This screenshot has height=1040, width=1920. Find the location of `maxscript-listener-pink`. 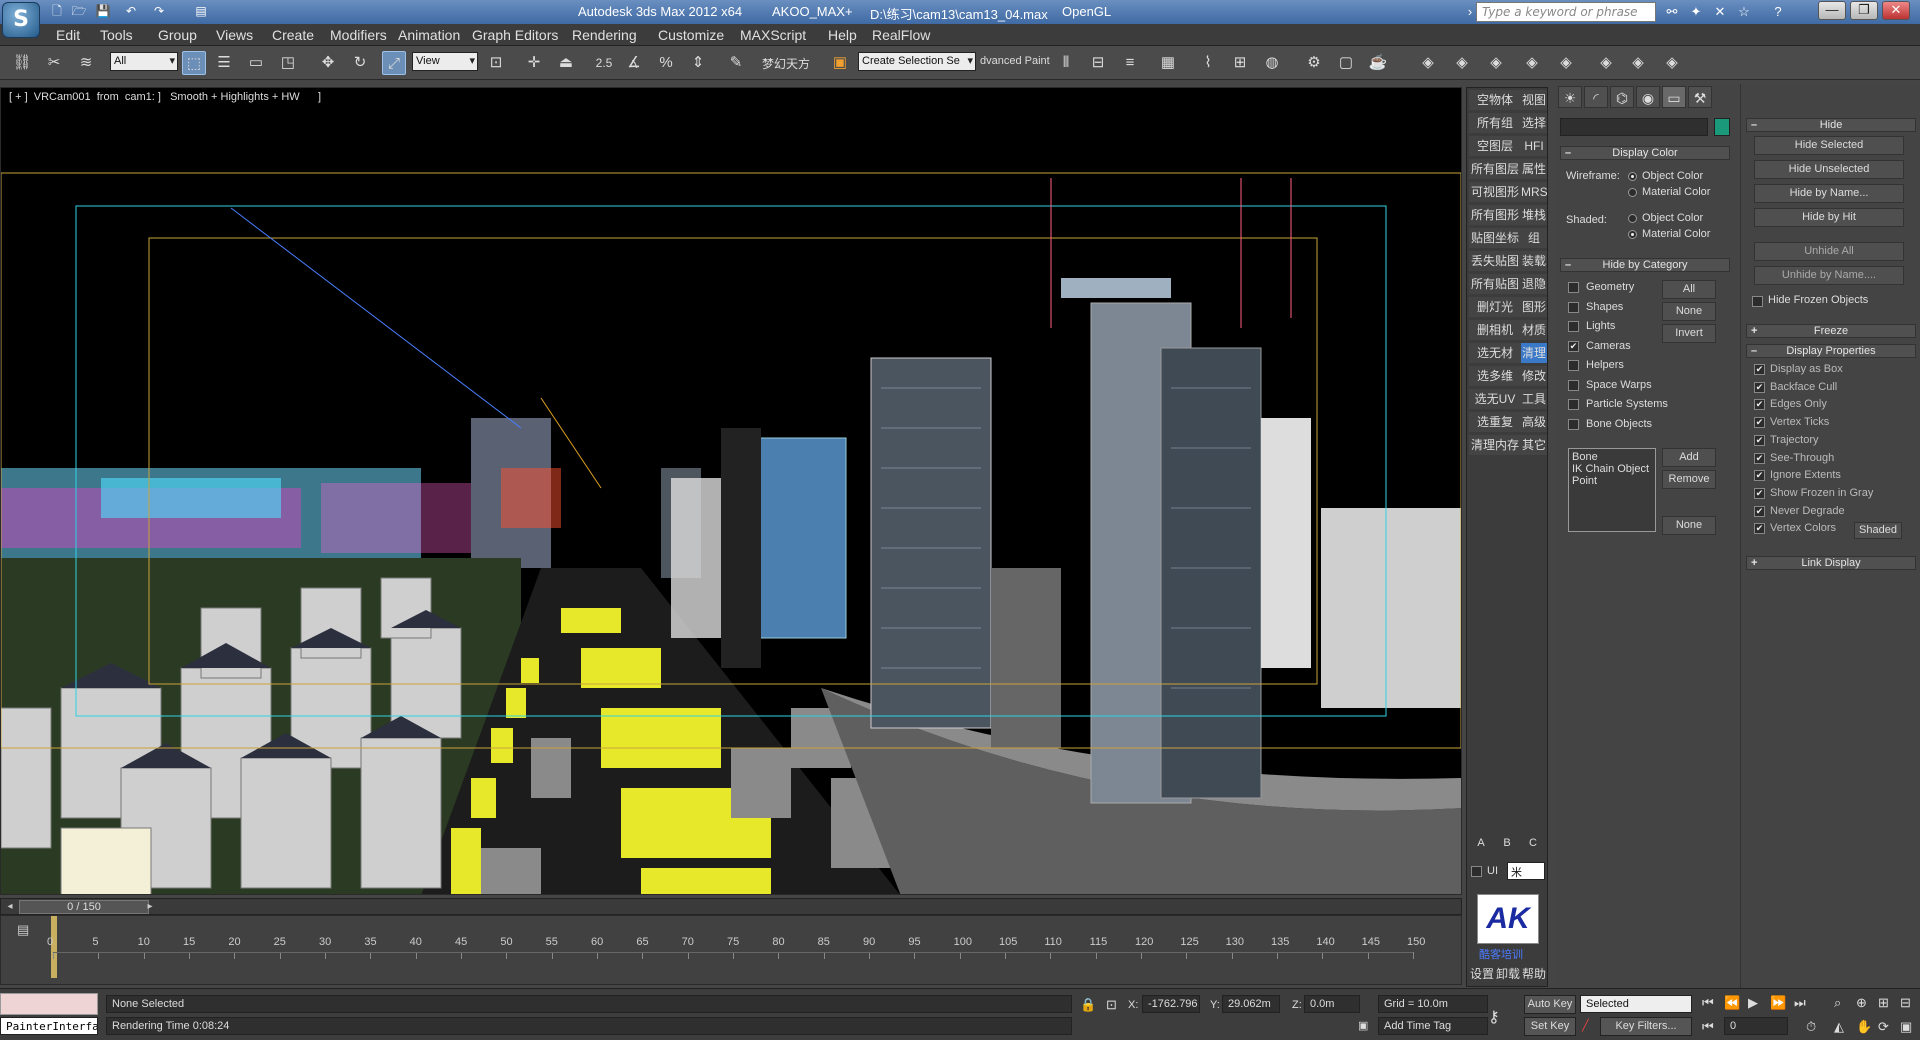

maxscript-listener-pink is located at coordinates (49, 1004).